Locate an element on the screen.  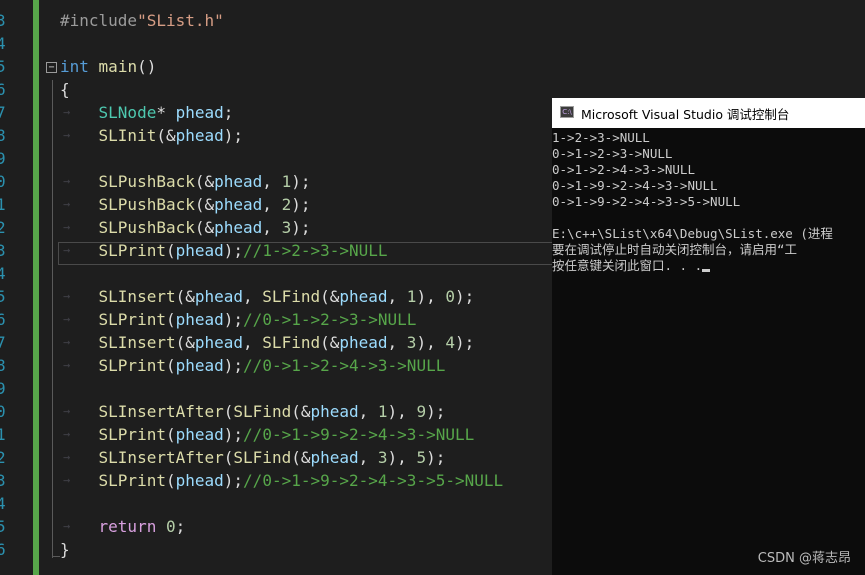
line-number: 4 is located at coordinates (3, 273).